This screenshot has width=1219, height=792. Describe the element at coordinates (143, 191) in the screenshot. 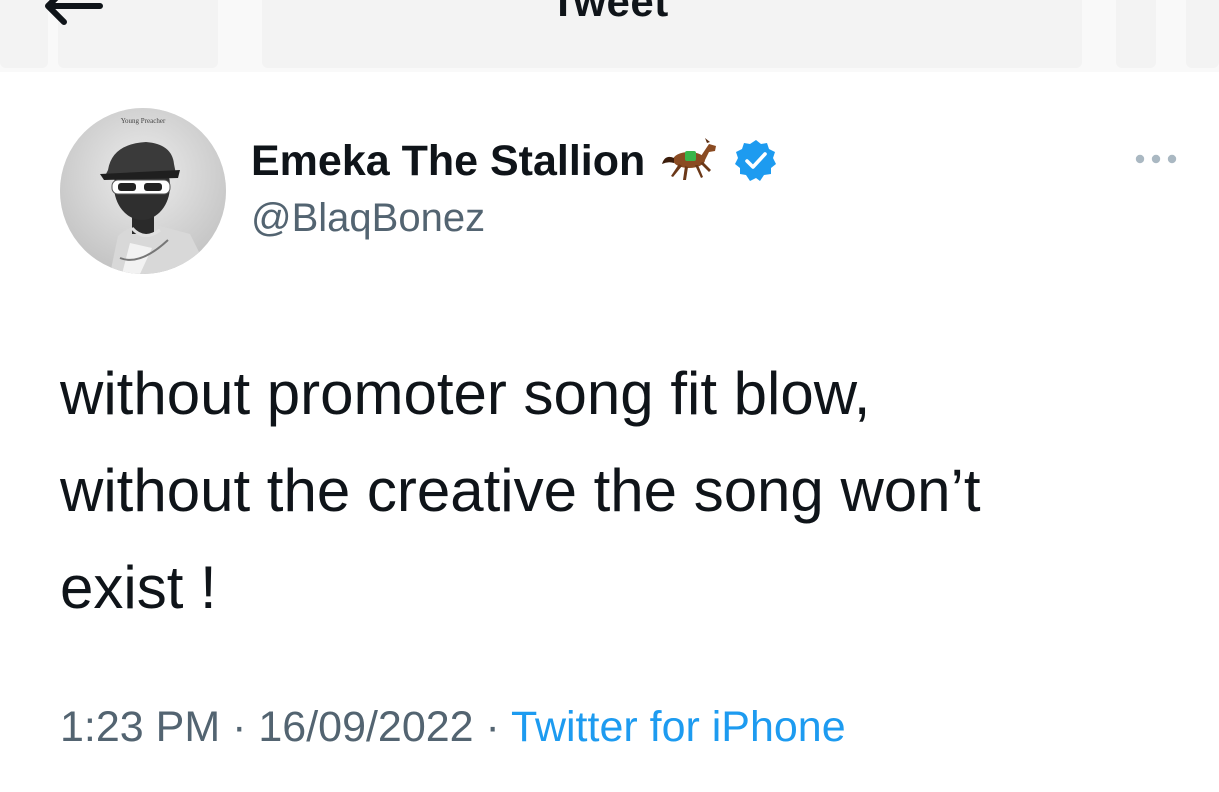

I see `avatar: Young Preacher` at that location.